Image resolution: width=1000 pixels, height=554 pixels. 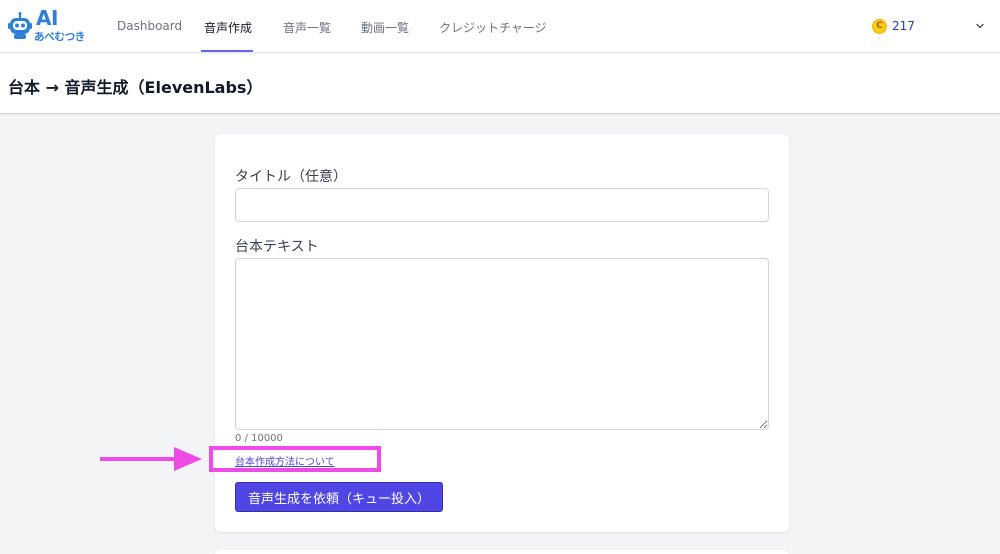 I want to click on app-logo: AI あべむつき, so click(x=46, y=25).